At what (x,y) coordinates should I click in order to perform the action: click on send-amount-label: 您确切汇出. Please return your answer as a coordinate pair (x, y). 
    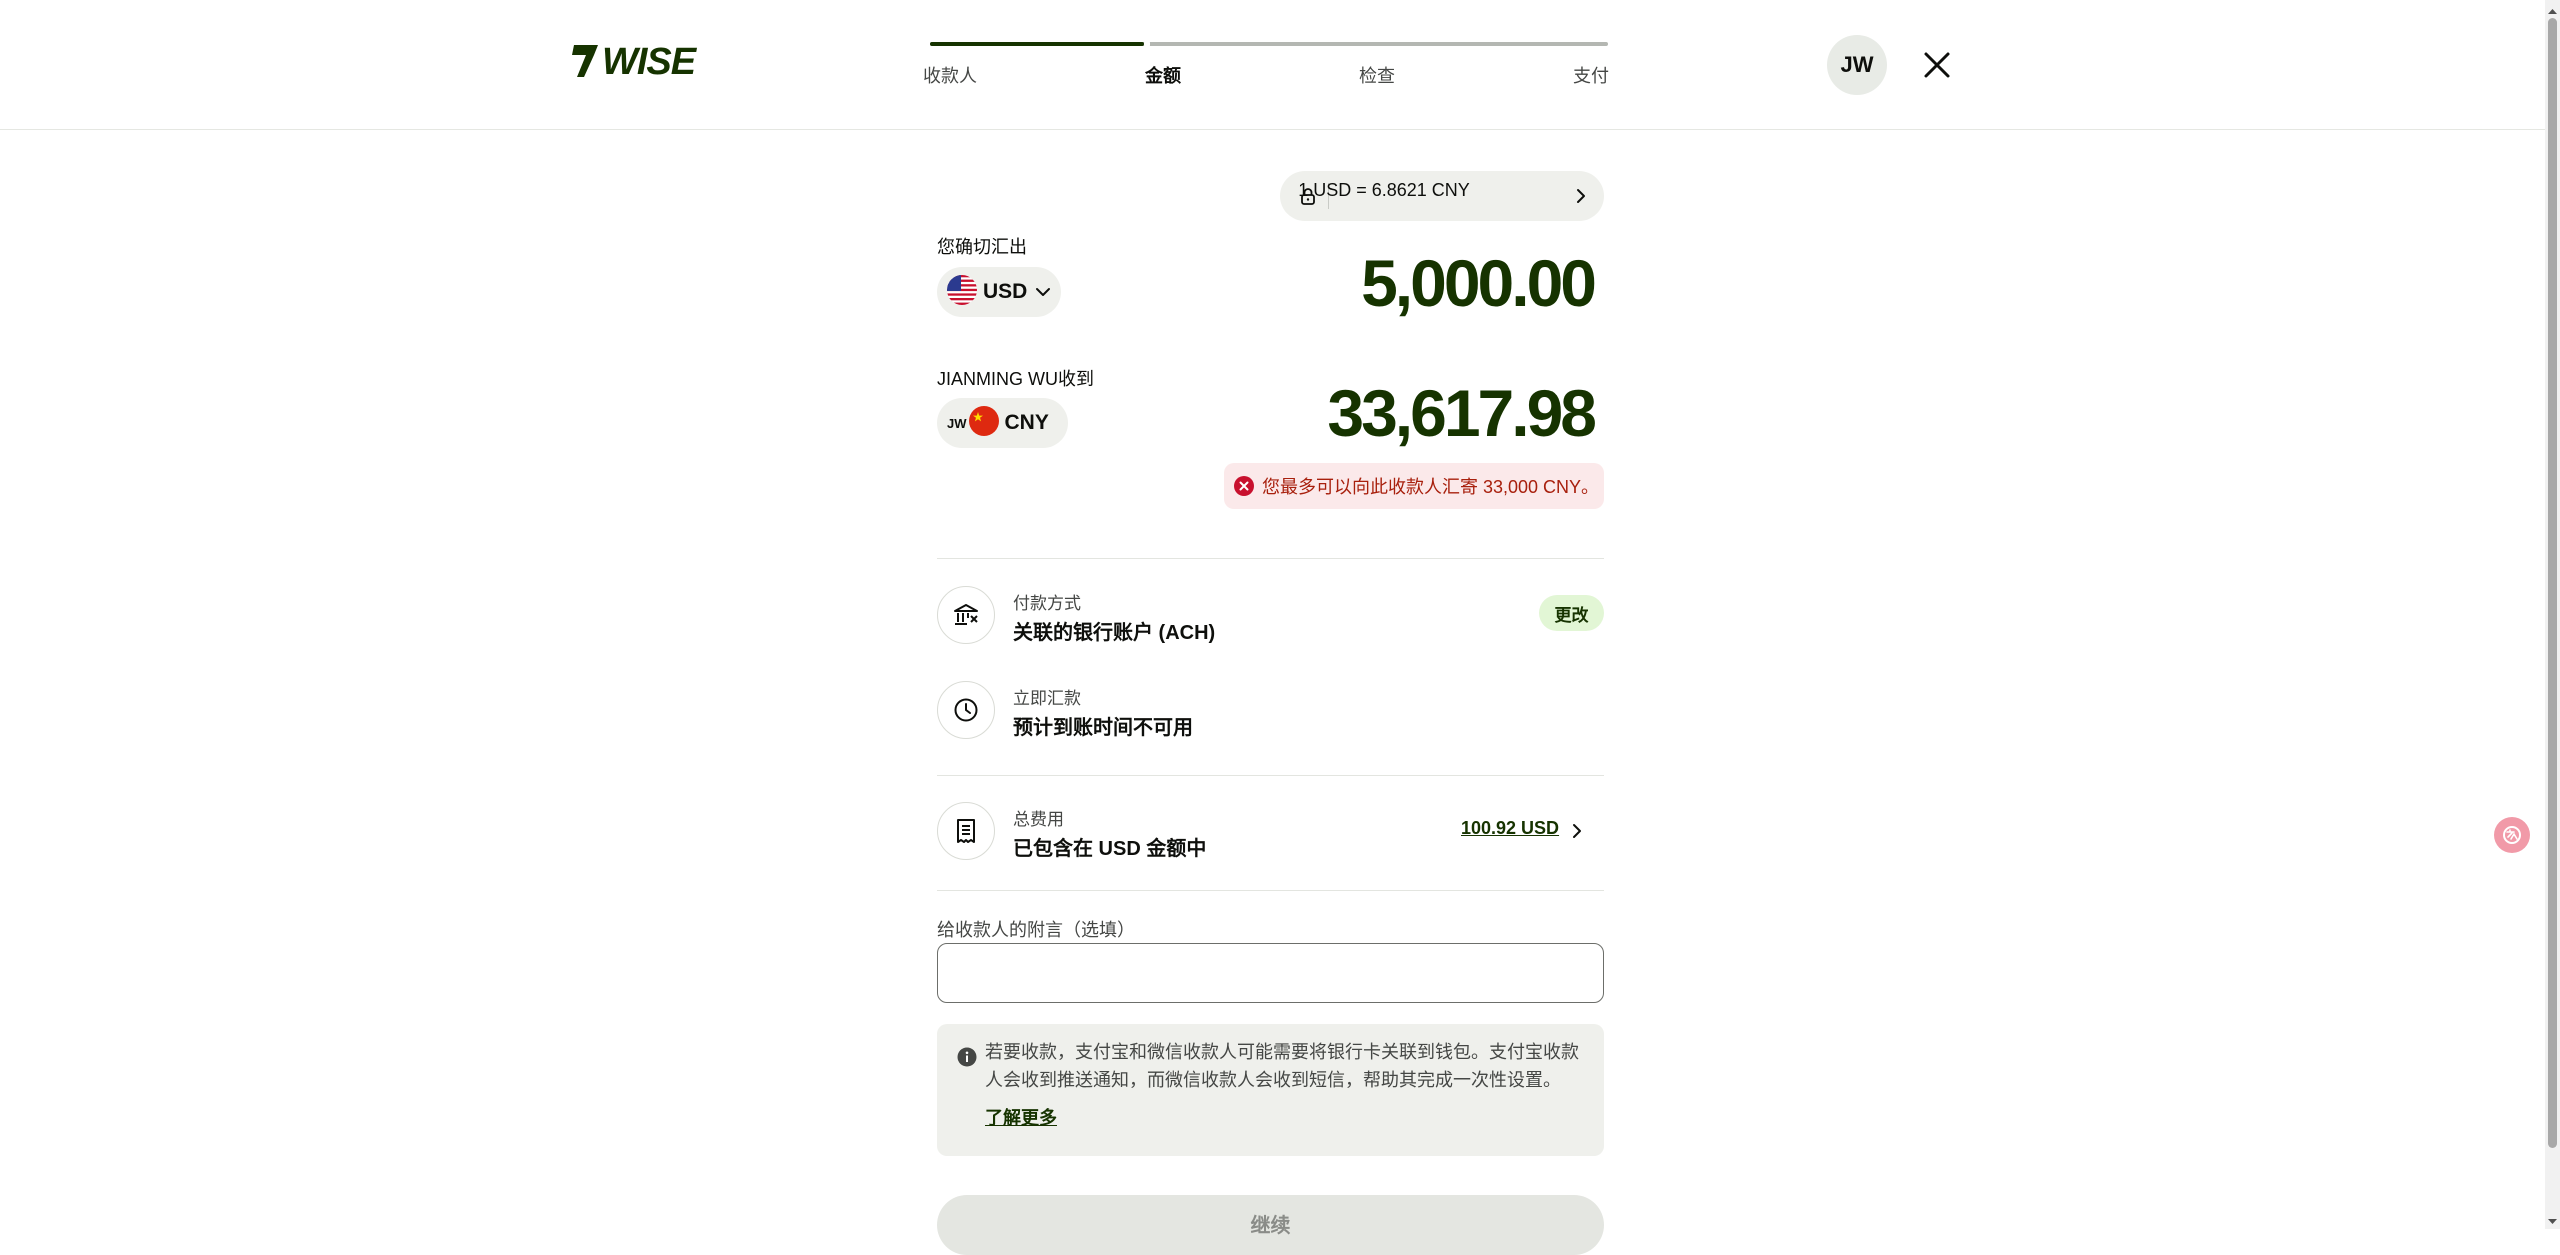
    Looking at the image, I should click on (982, 247).